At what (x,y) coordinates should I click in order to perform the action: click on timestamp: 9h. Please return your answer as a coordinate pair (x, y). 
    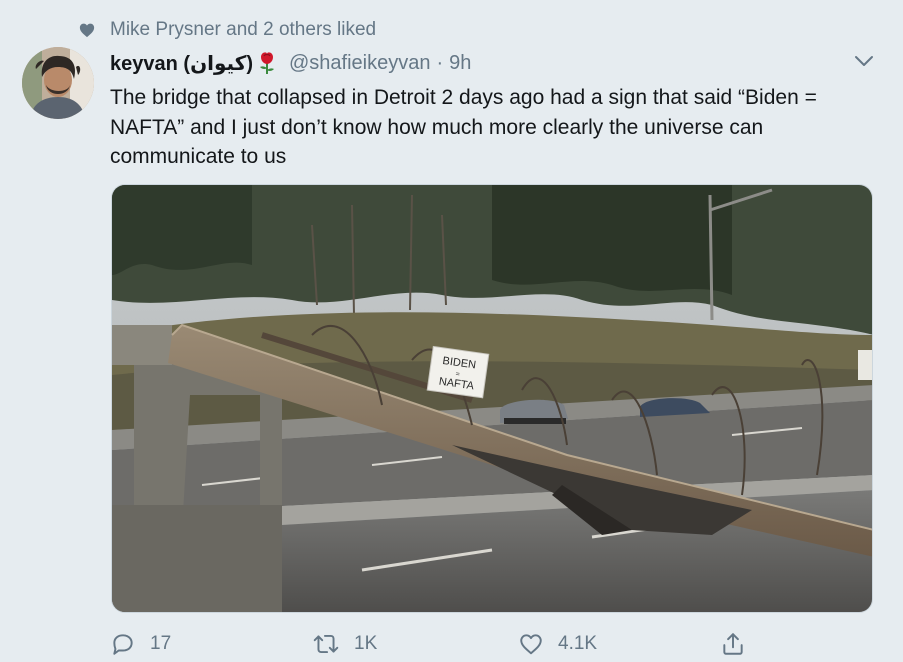
    Looking at the image, I should click on (460, 63).